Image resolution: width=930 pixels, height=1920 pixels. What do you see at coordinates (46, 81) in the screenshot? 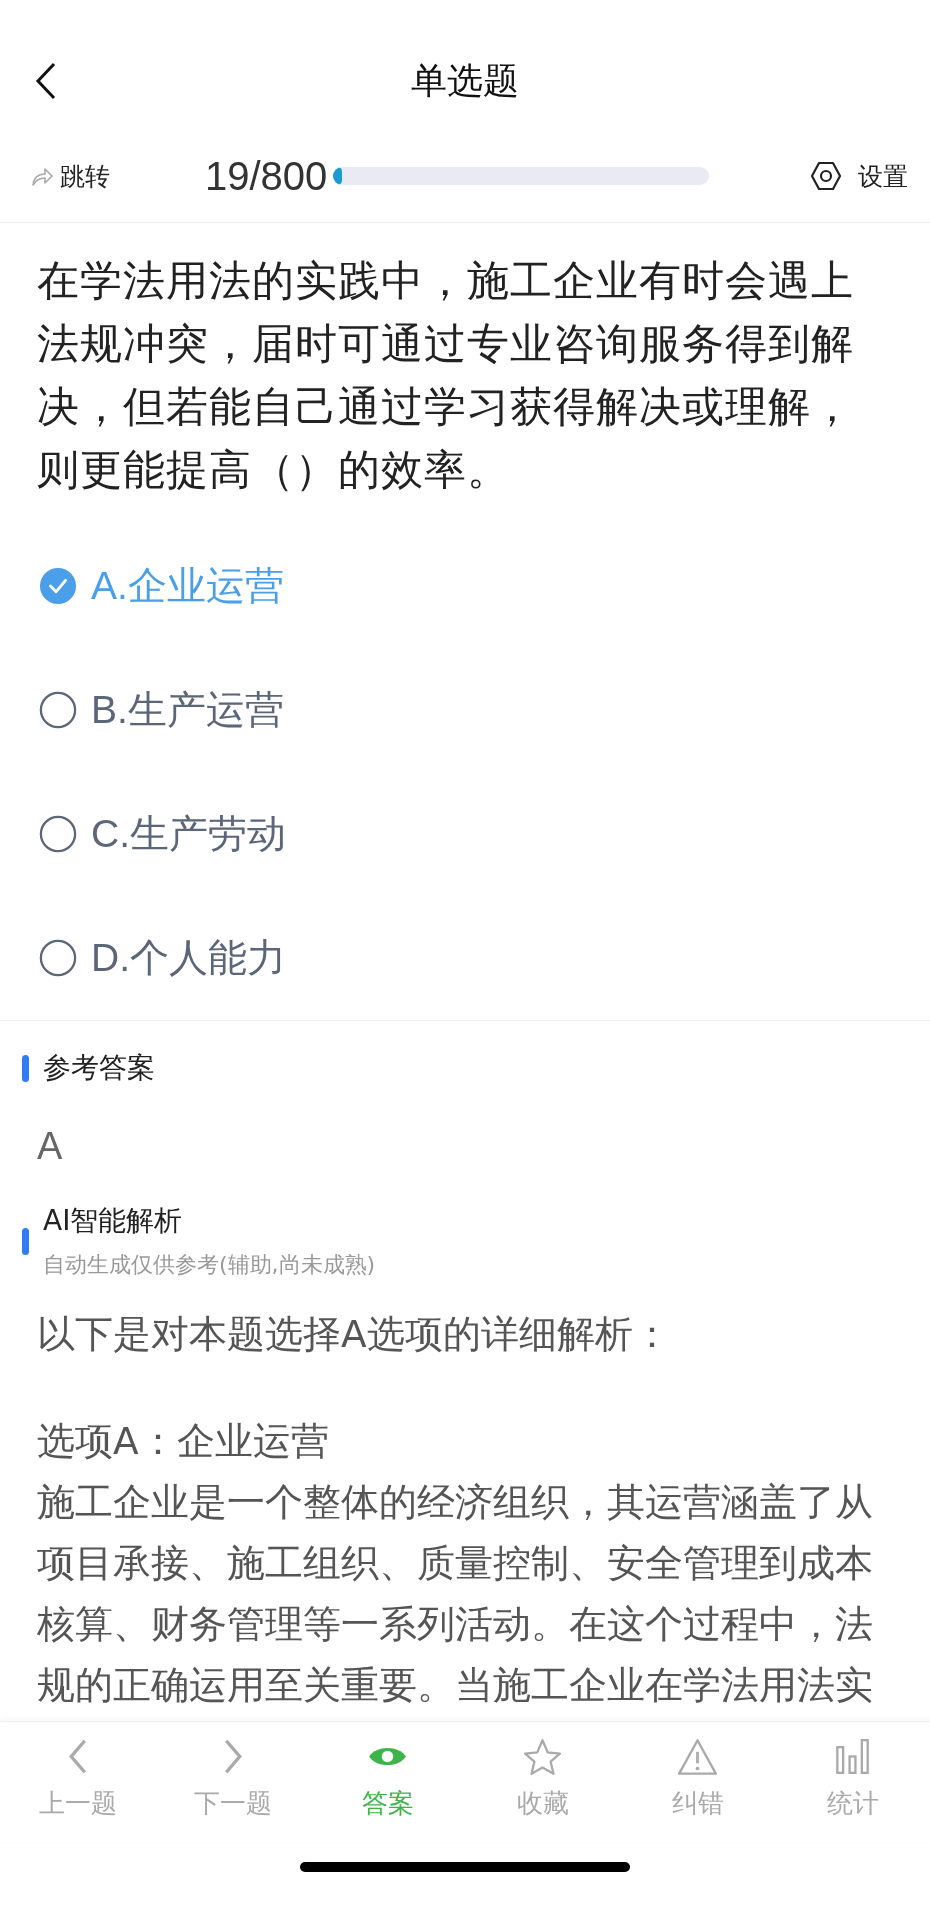
I see `back-icon` at bounding box center [46, 81].